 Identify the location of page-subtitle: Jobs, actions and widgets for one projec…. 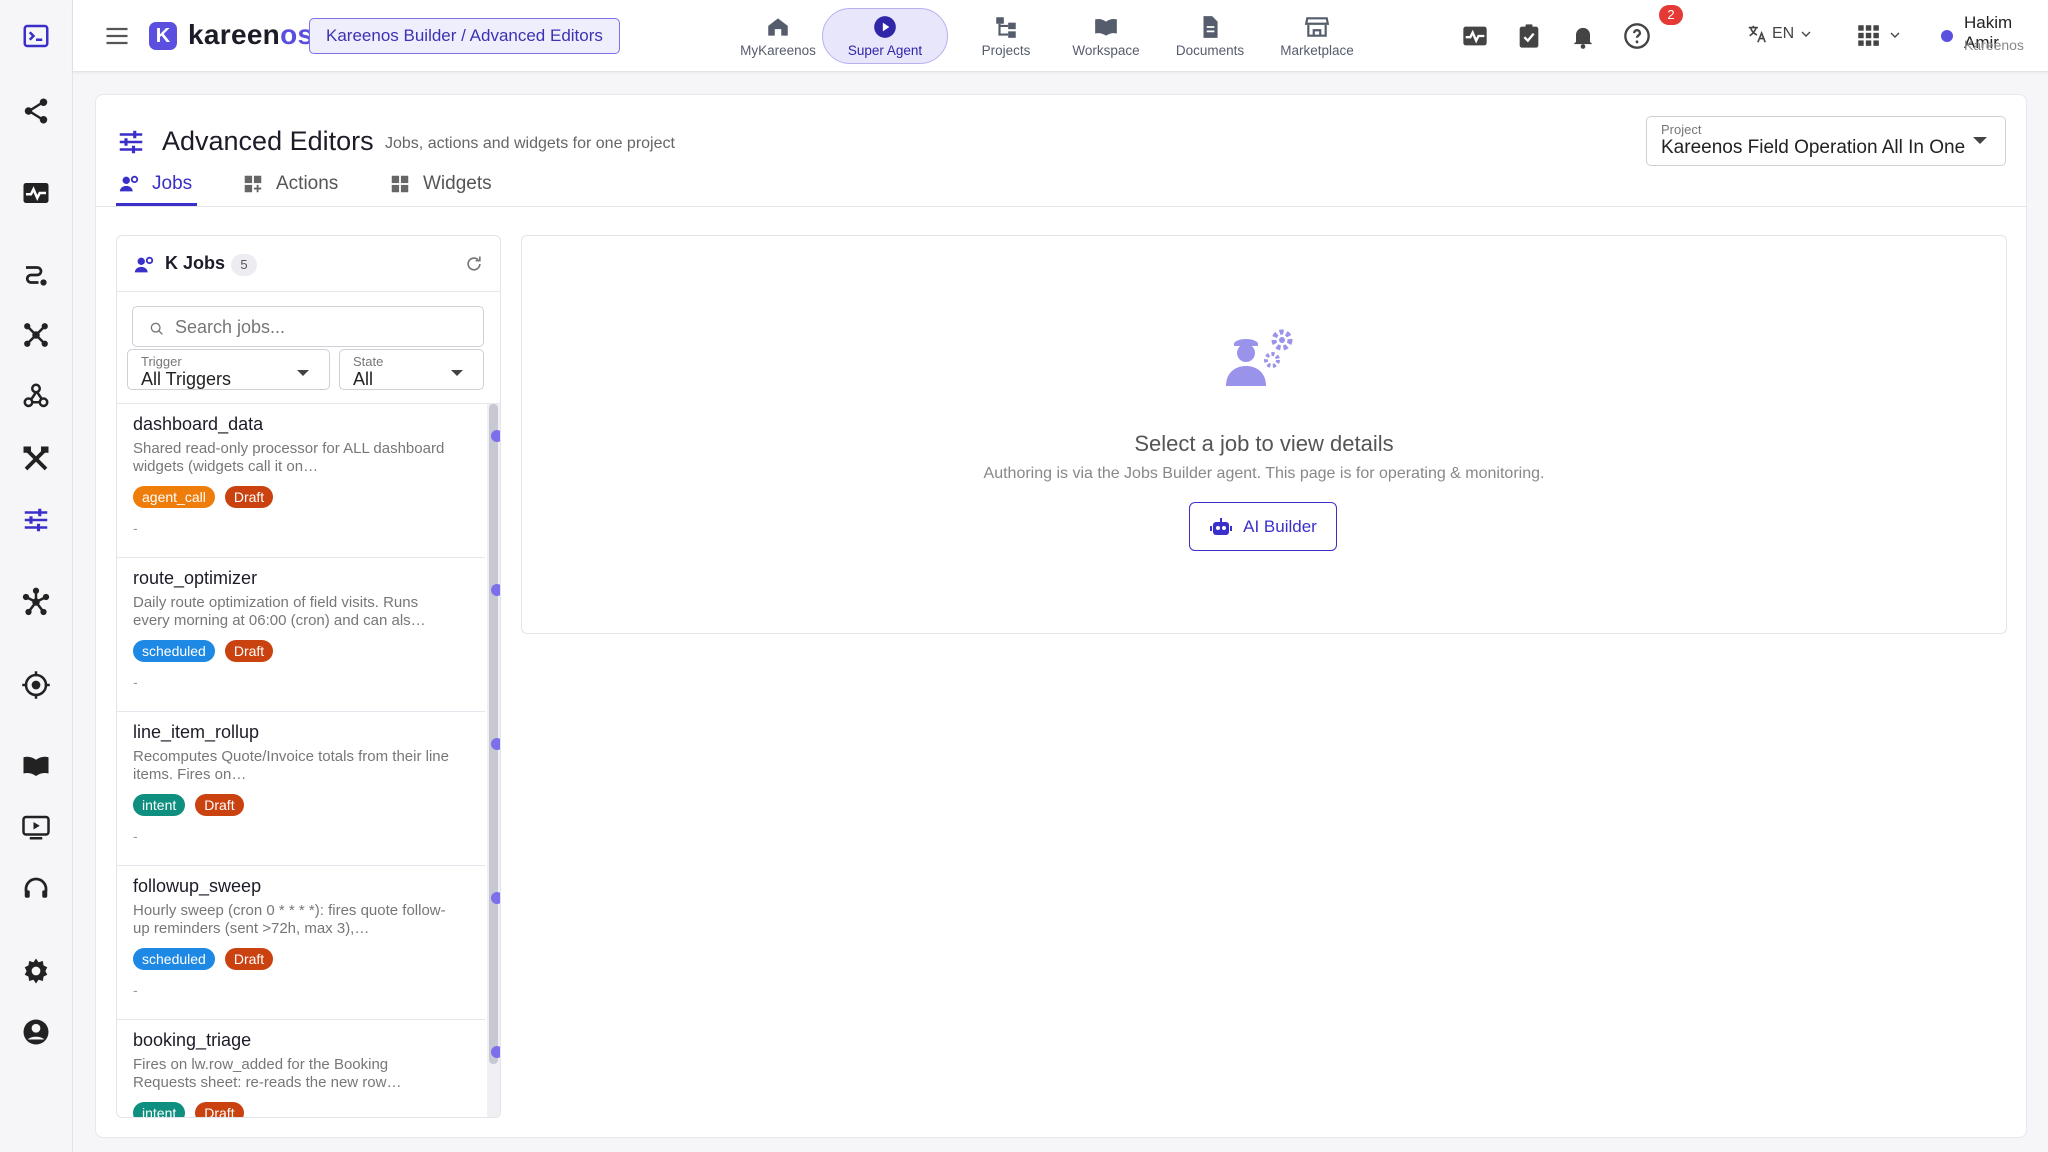
(530, 143).